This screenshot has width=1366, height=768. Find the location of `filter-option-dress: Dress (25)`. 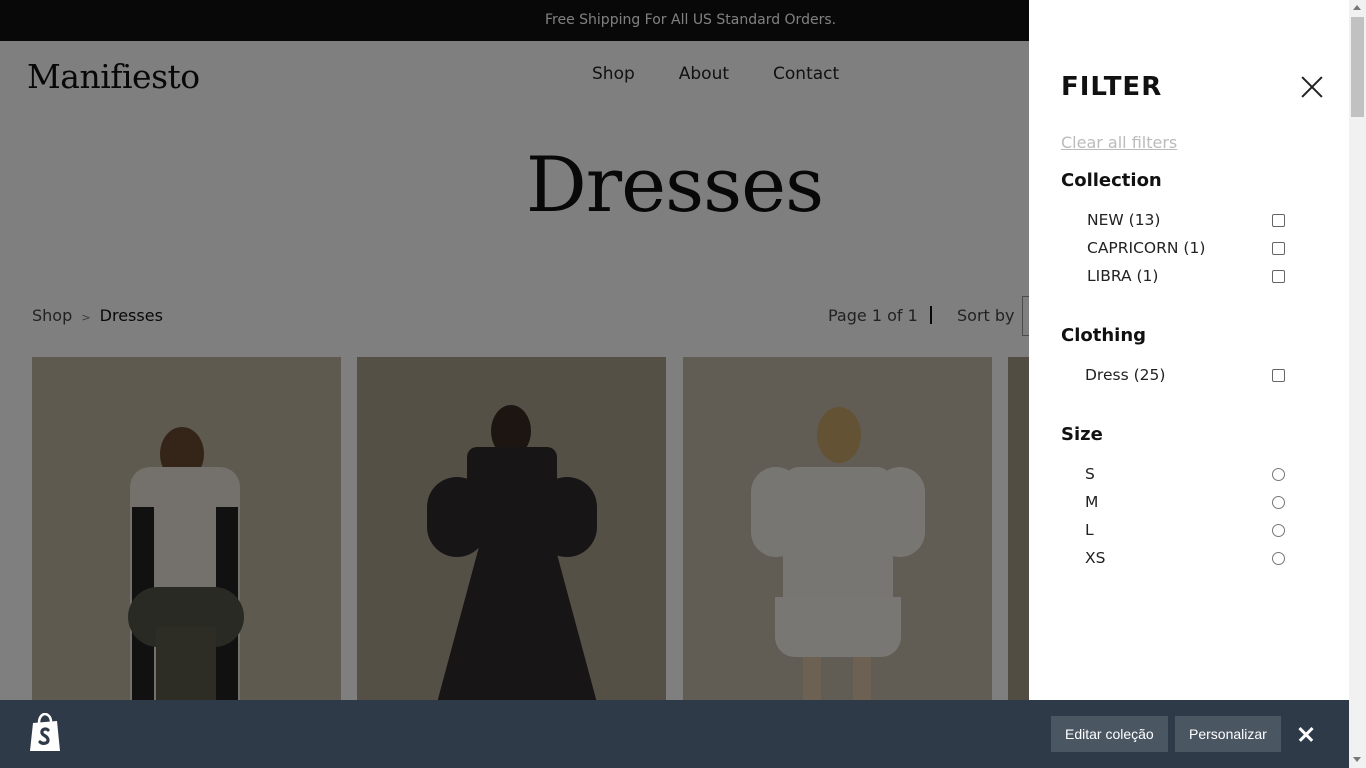

filter-option-dress: Dress (25) is located at coordinates (1185, 375).